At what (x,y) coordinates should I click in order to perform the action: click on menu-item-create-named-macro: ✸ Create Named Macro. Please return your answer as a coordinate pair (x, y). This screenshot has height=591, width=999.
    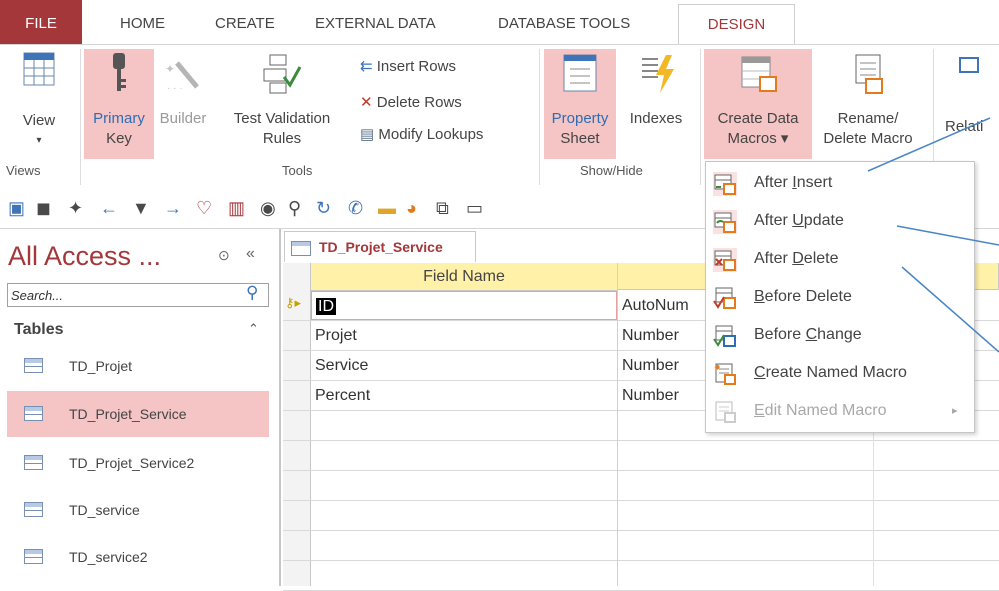
    Looking at the image, I should click on (840, 373).